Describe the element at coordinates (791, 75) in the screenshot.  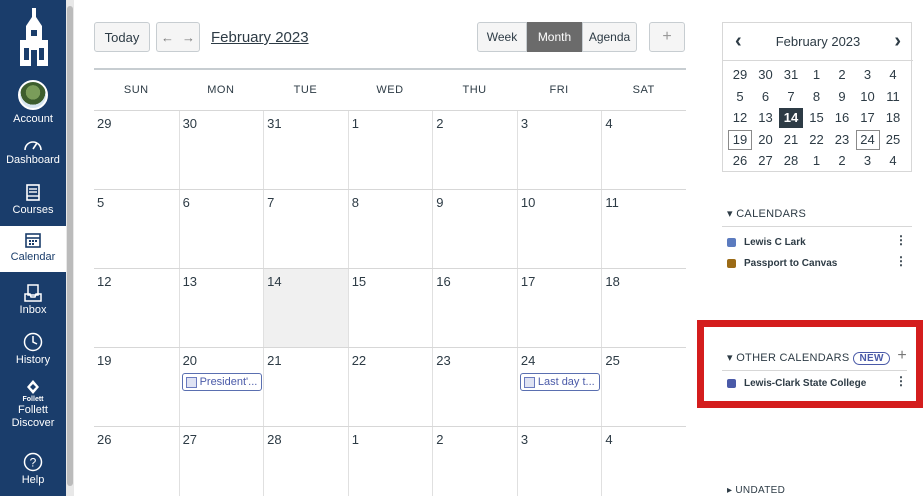
I see `mini-calendar-day: 31` at that location.